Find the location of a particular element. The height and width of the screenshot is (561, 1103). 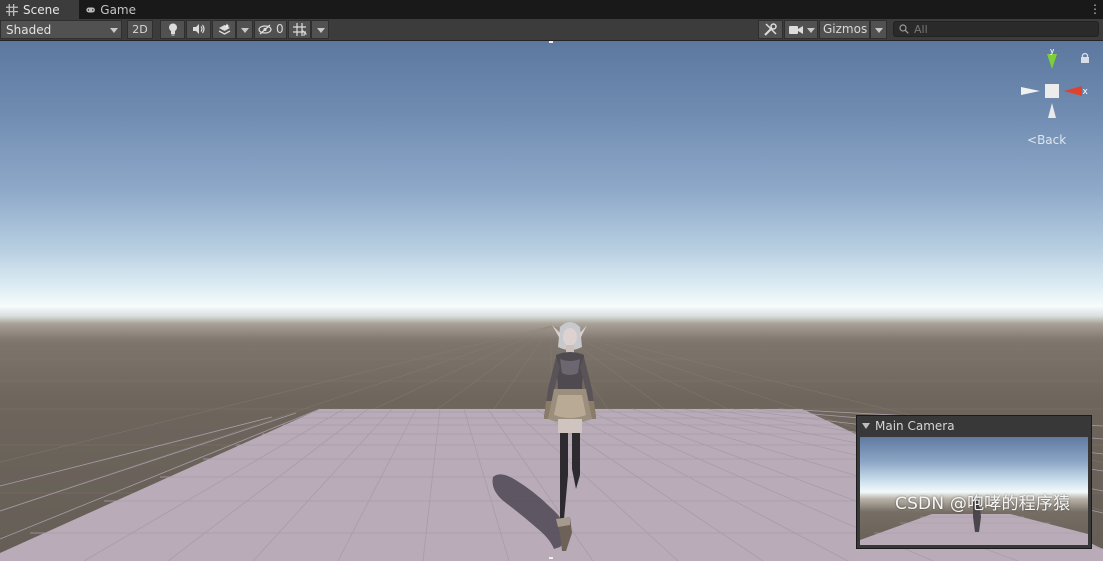

search-icon is located at coordinates (904, 29).